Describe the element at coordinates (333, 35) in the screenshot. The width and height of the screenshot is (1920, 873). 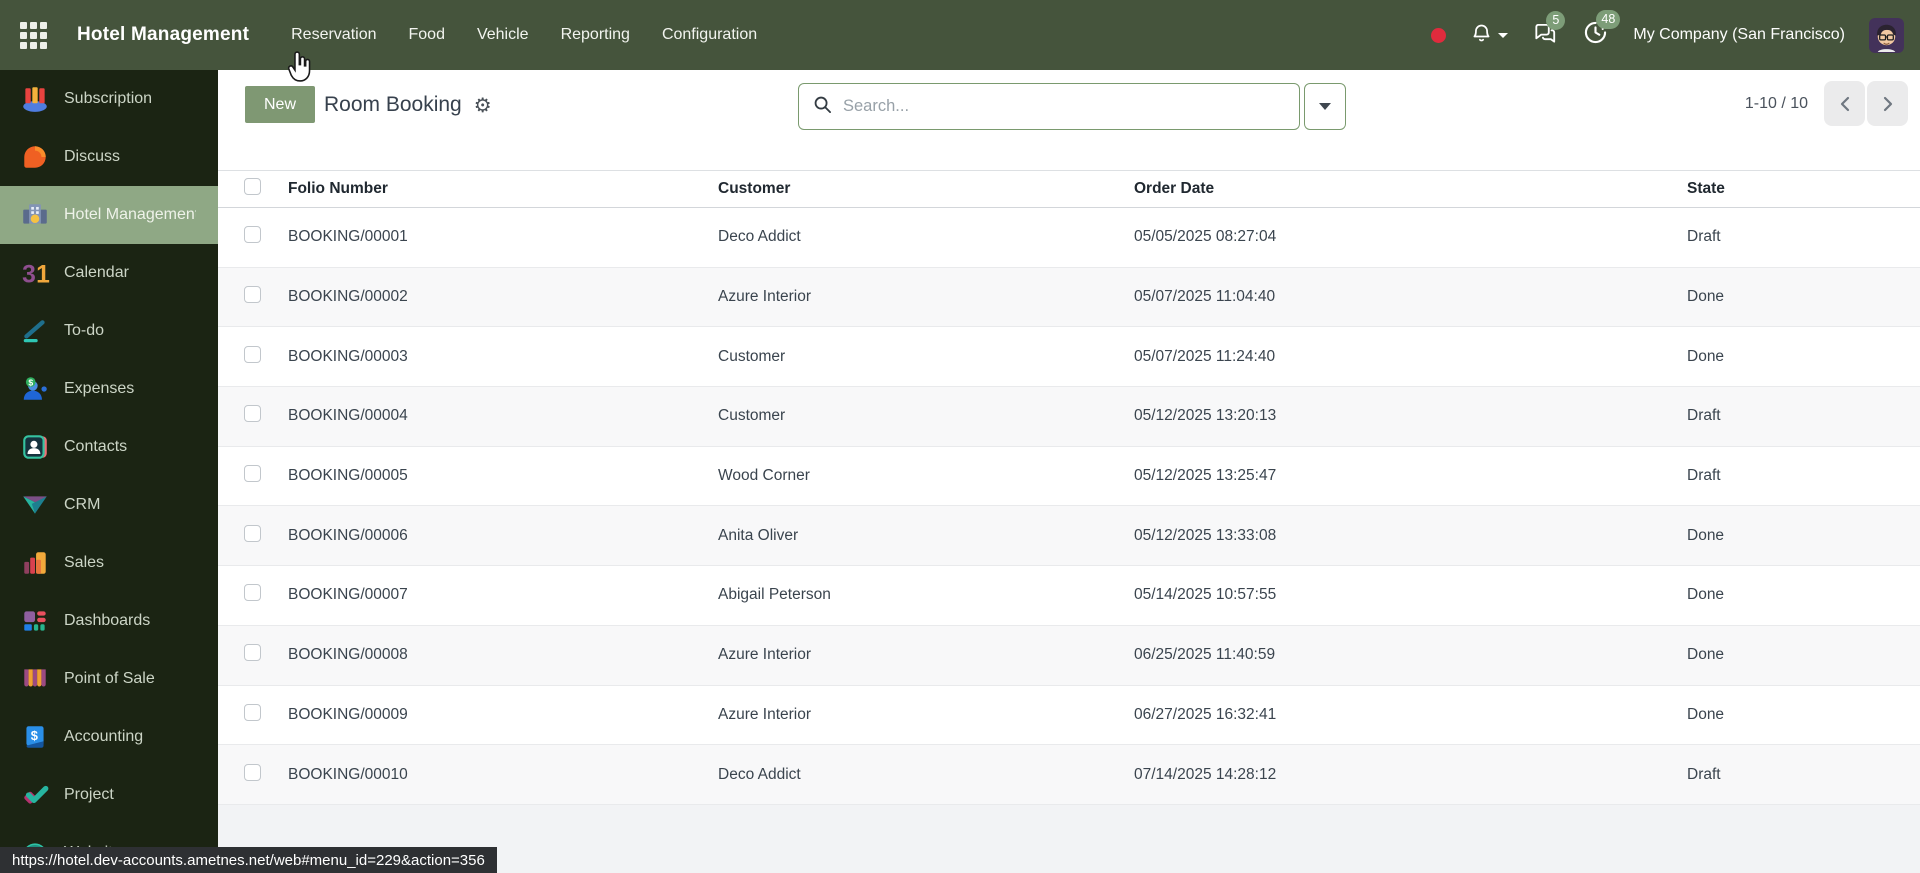
I see `nav-menu-reservation: Reservation` at that location.